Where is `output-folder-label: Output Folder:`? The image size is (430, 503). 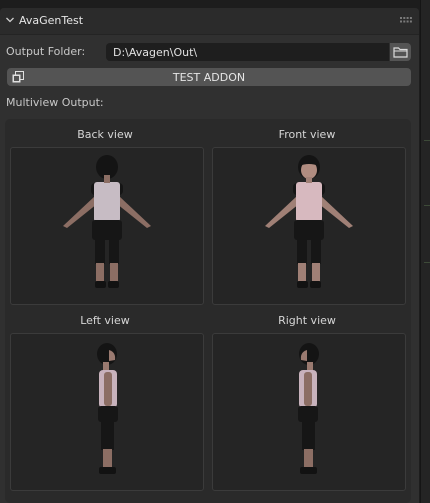
output-folder-label: Output Folder: is located at coordinates (46, 51).